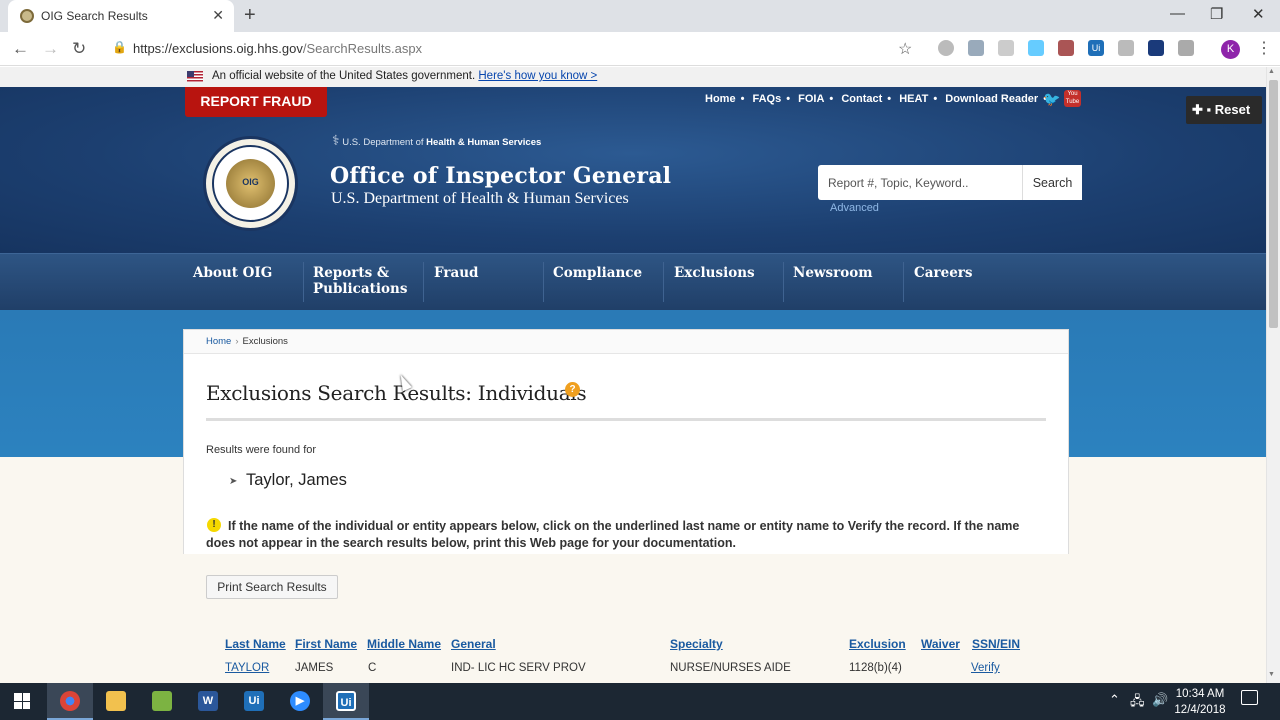  What do you see at coordinates (20, 49) in the screenshot?
I see `back-arrow-icon: ←` at bounding box center [20, 49].